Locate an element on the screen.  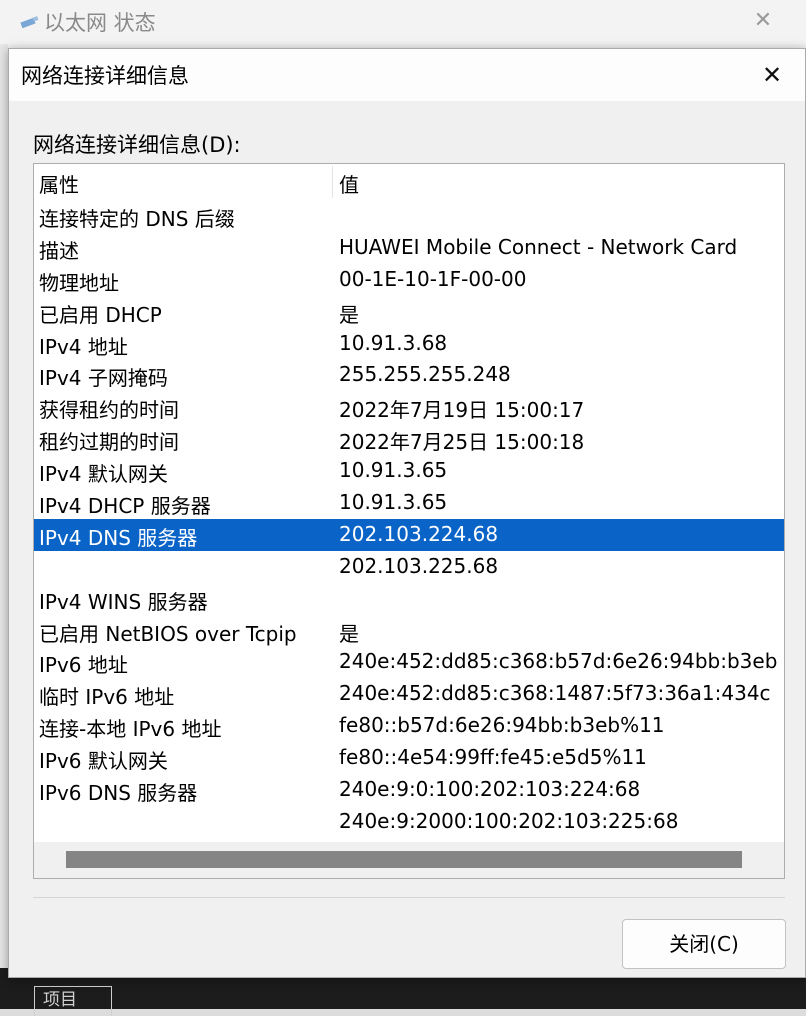
ethernet-status-close-button: ✕ is located at coordinates (763, 21).